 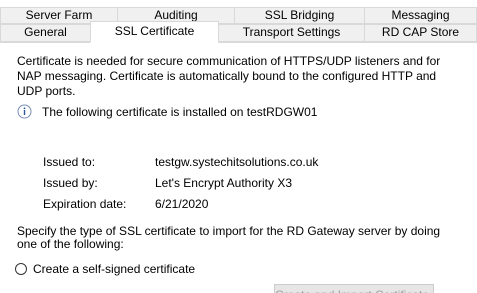 I want to click on issued-by-label: Issued by:, so click(x=70, y=183).